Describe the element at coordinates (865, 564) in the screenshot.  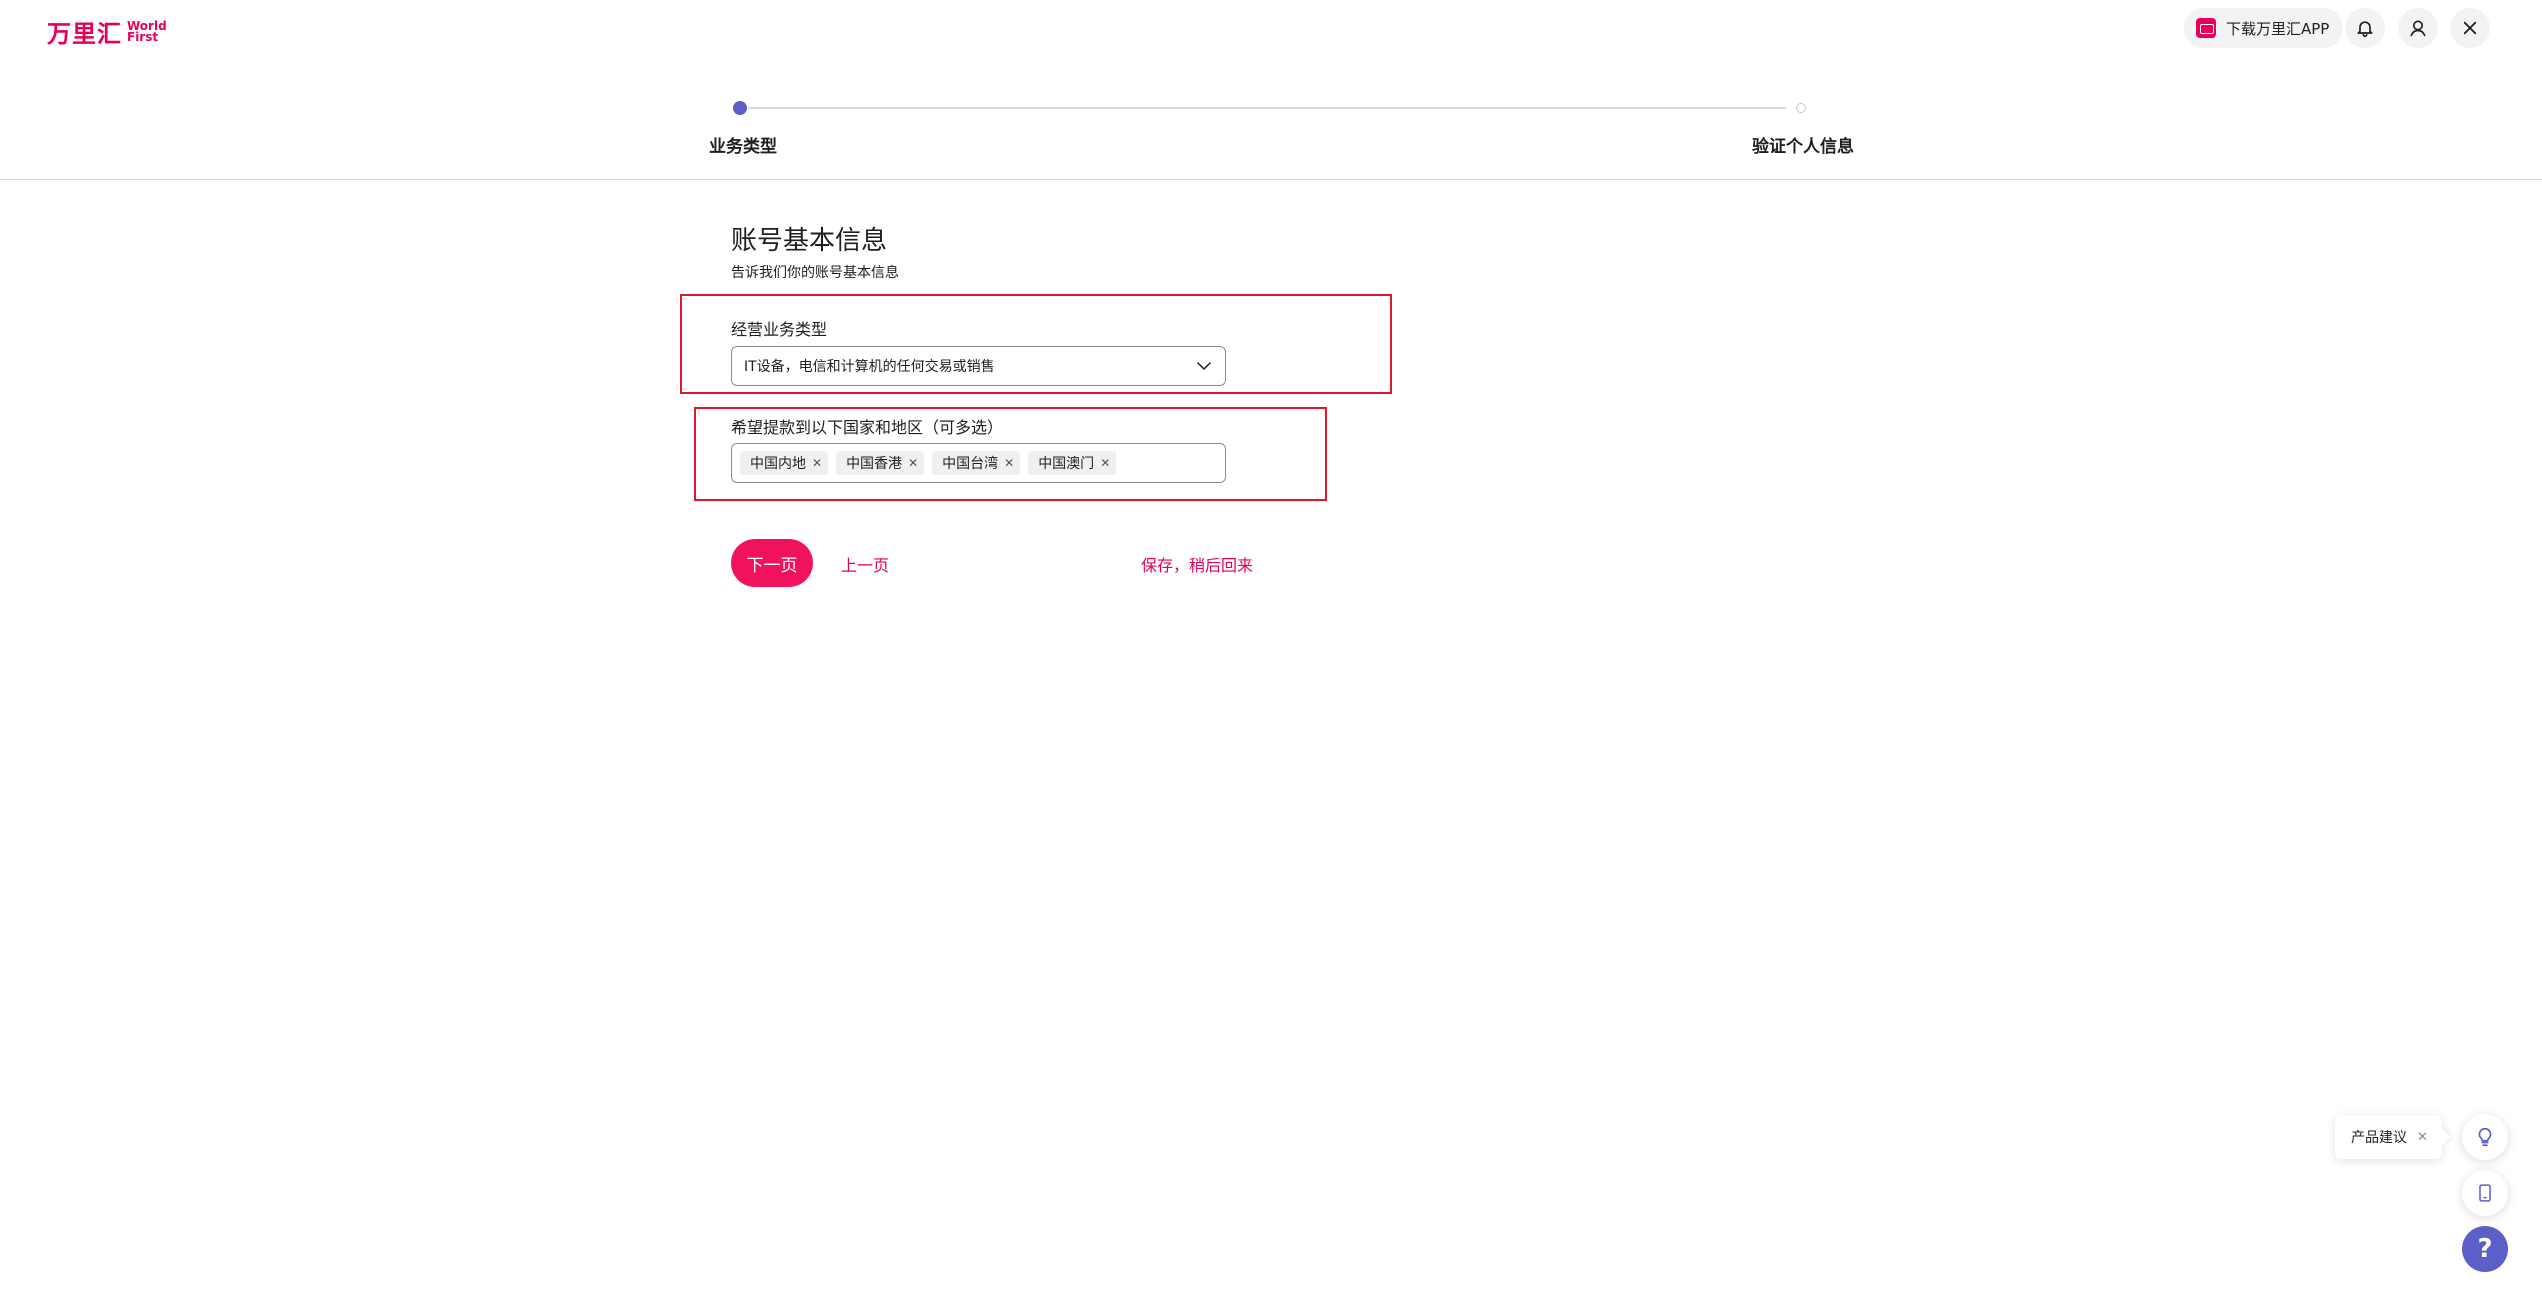
I see `previous-page-link: 上一页` at that location.